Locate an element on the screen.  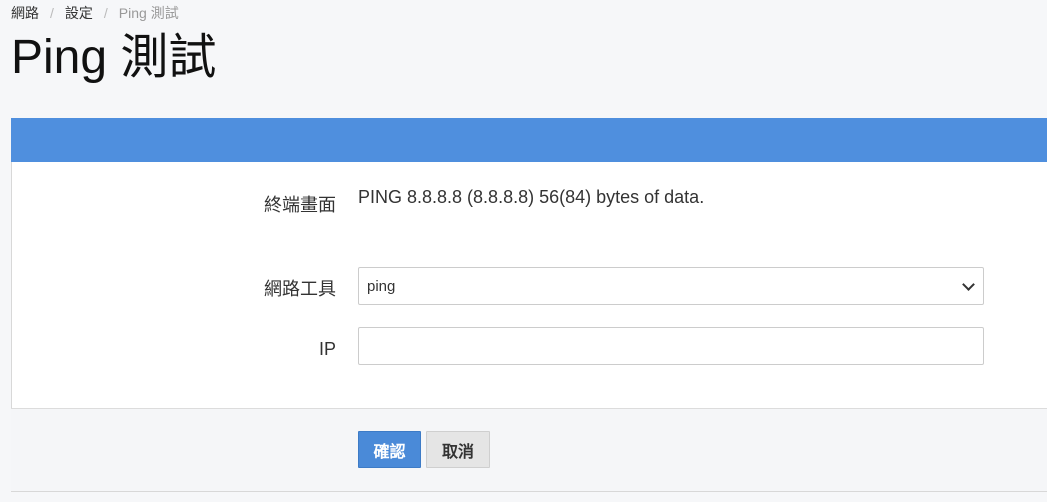
cancel-button: 取消 is located at coordinates (458, 449).